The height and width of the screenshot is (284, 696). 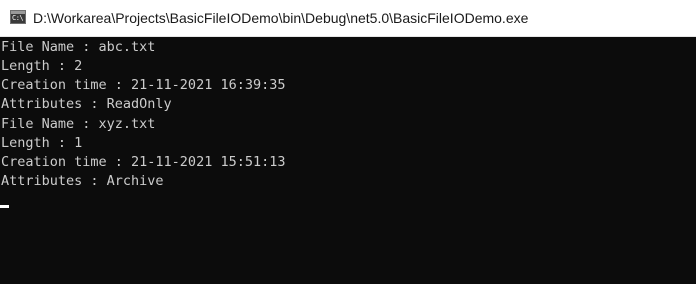 I want to click on console-line: Length : 2, so click(x=42, y=66).